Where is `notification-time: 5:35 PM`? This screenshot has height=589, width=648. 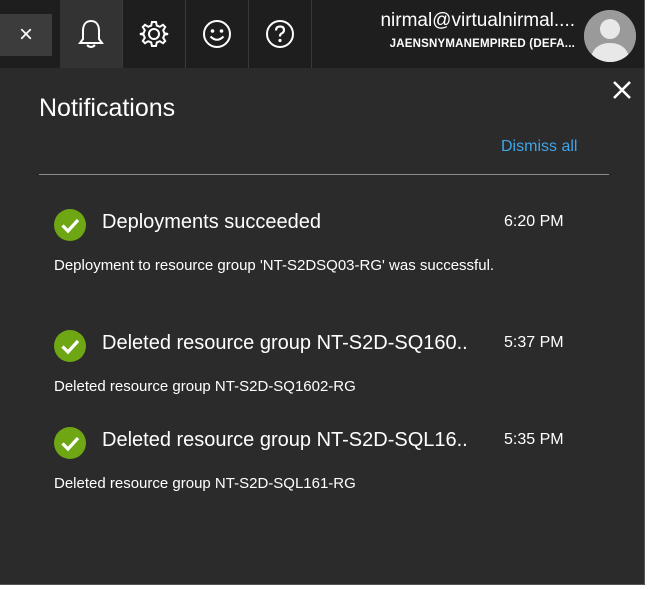 notification-time: 5:35 PM is located at coordinates (534, 439).